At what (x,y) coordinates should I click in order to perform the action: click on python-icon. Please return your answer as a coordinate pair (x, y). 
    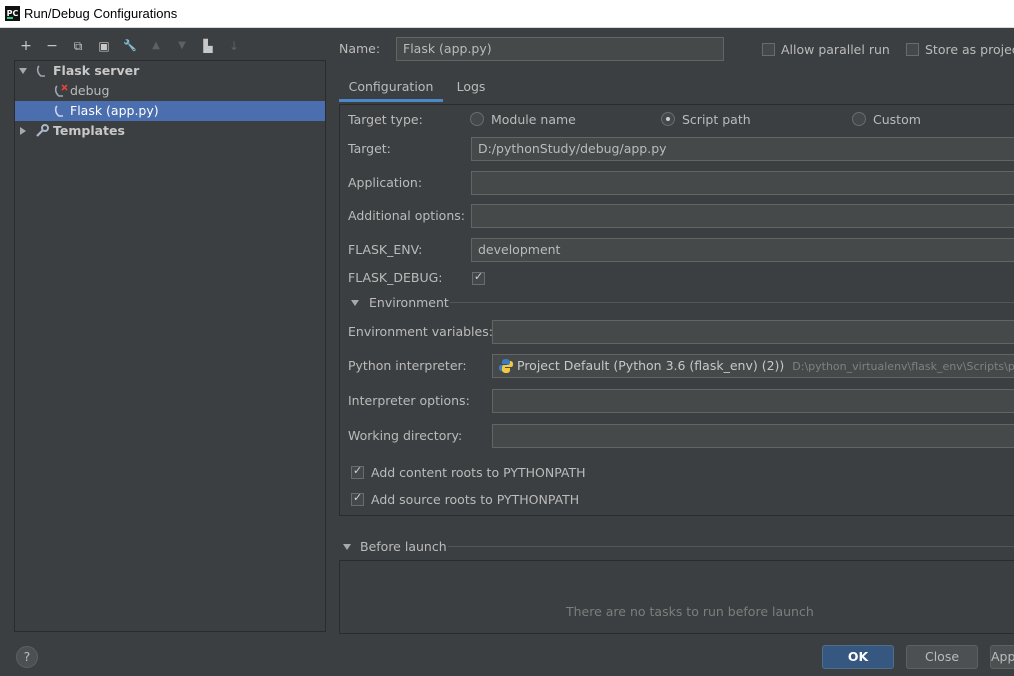
    Looking at the image, I should click on (506, 366).